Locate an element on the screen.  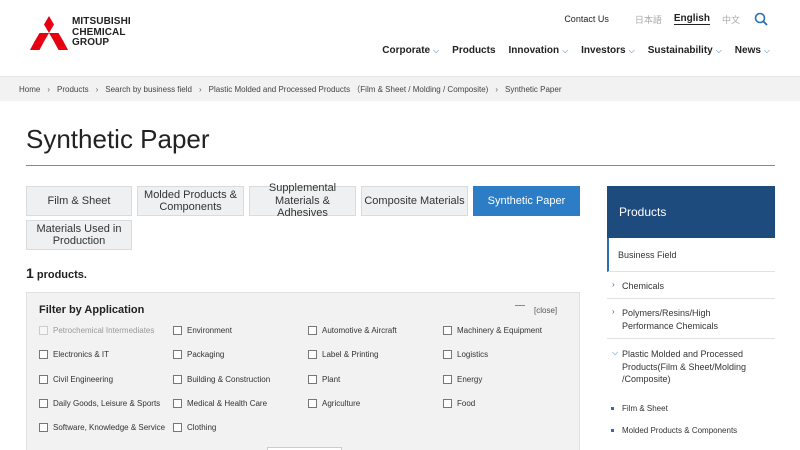
filter-environment: Environment is located at coordinates (202, 330).